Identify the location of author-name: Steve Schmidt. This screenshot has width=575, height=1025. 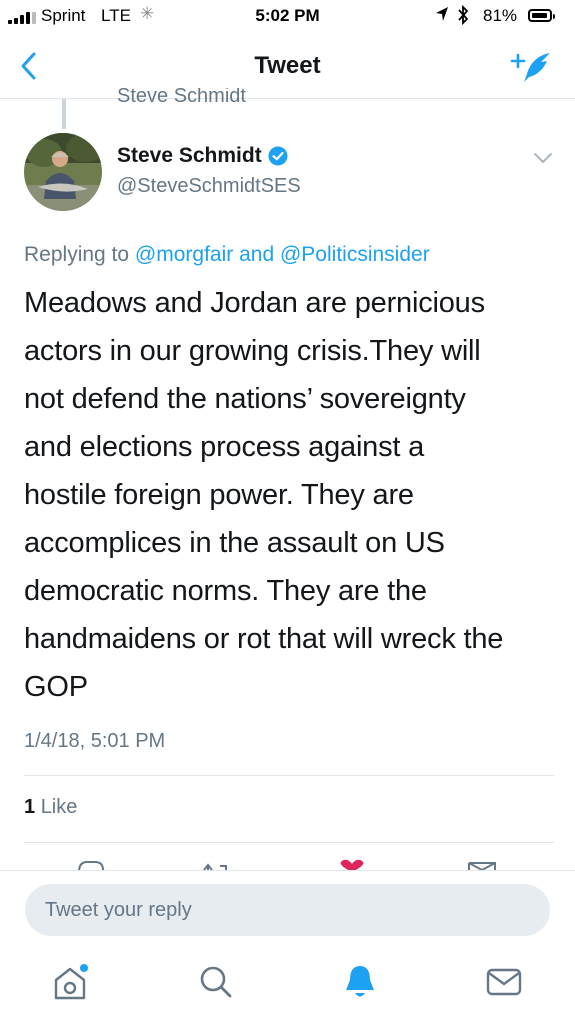
(189, 156).